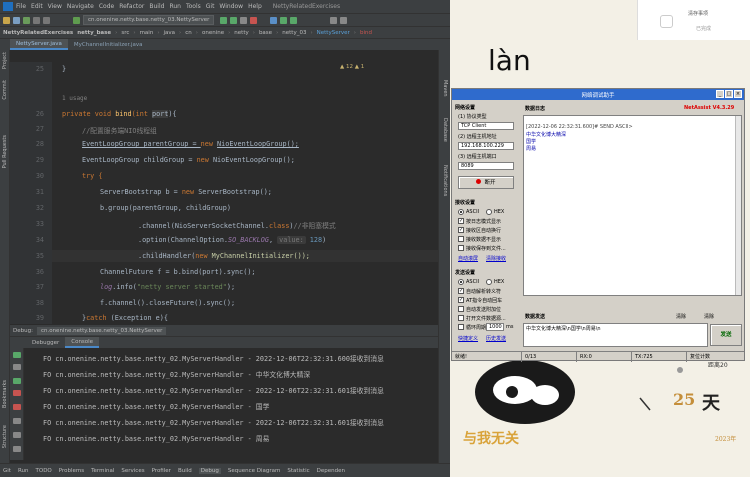  Describe the element at coordinates (82, 342) in the screenshot. I see `tab-console: Console` at that location.